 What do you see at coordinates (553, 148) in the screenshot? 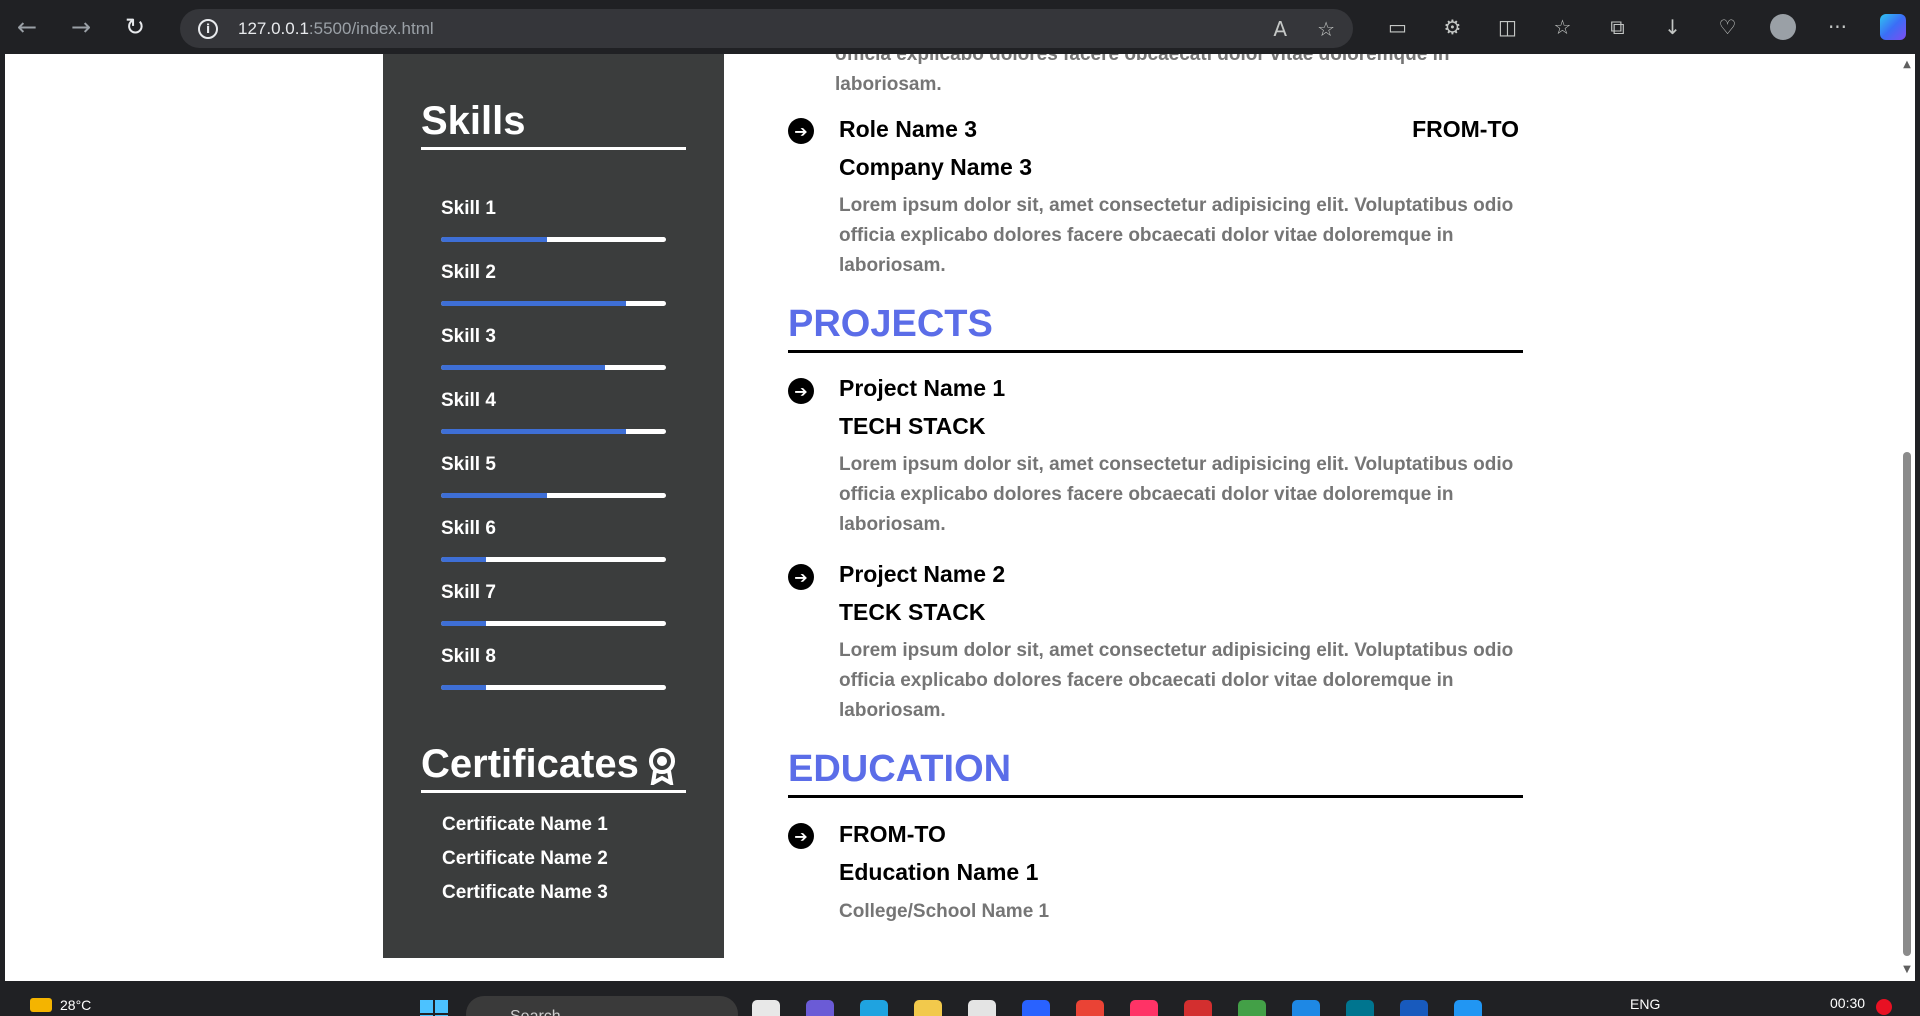
I see `skills-divider` at bounding box center [553, 148].